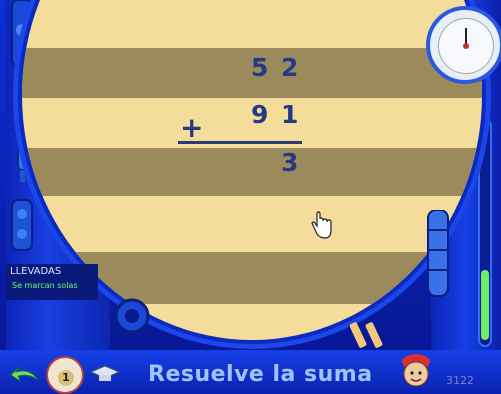 The image size is (501, 394). I want to click on graduation-cap-icon, so click(105, 375).